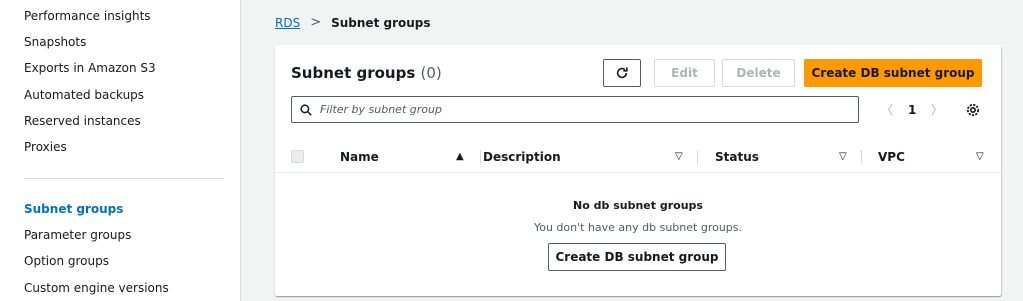  I want to click on sidebar-item-exports-s3: Exports in Amazon S3, so click(90, 68).